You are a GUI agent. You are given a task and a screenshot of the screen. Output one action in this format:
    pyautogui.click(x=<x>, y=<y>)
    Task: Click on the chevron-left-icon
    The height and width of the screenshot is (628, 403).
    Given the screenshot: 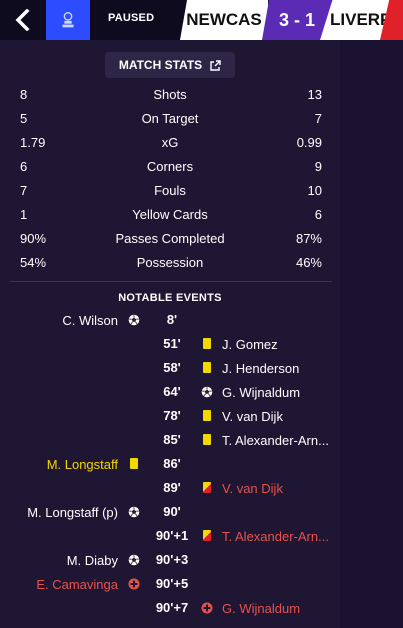 What is the action you would take?
    pyautogui.click(x=22, y=20)
    